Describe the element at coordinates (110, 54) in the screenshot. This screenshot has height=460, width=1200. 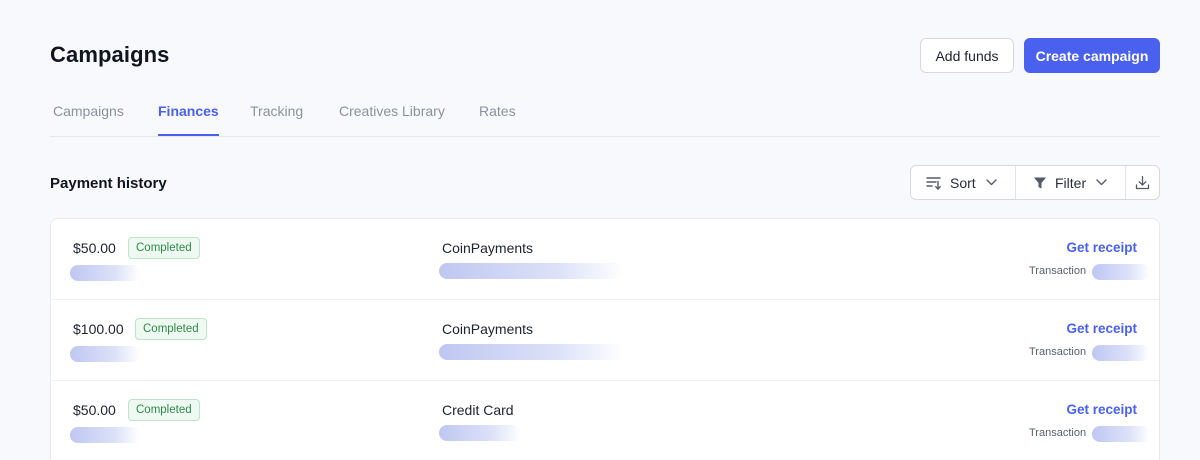
I see `page-title: Campaigns` at that location.